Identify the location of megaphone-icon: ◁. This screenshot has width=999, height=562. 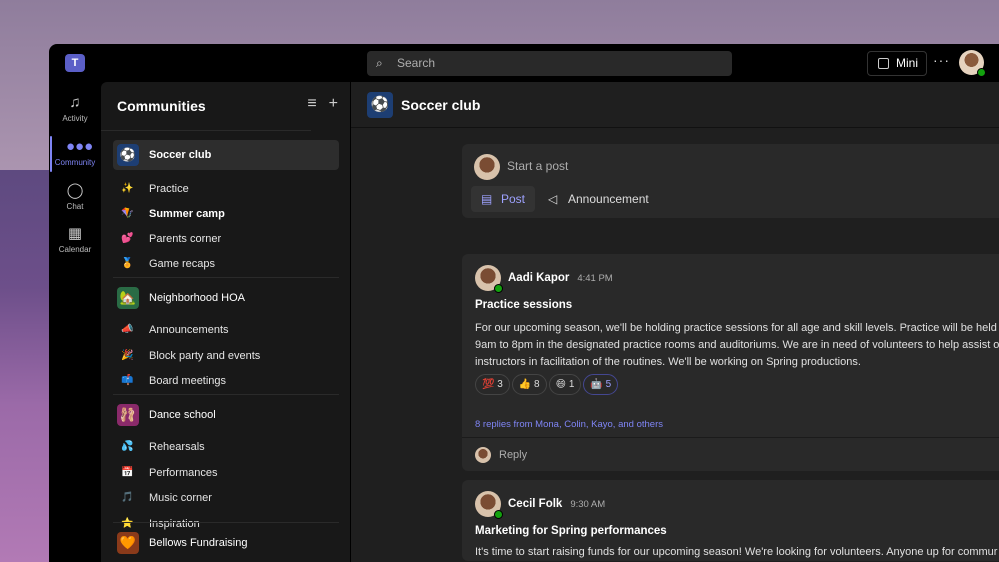
(553, 199).